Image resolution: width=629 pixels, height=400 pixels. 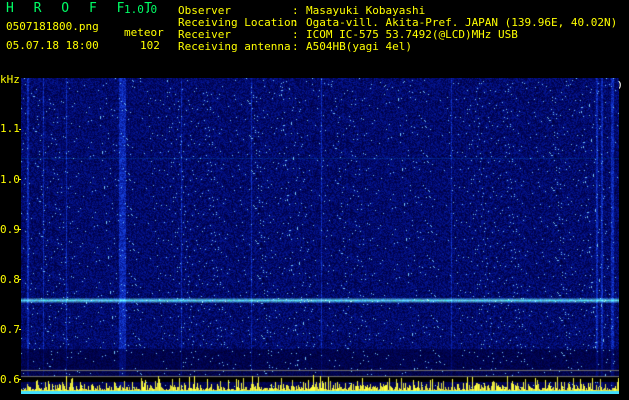 What do you see at coordinates (10, 379) in the screenshot?
I see `freq-label-0-6: 0.6` at bounding box center [10, 379].